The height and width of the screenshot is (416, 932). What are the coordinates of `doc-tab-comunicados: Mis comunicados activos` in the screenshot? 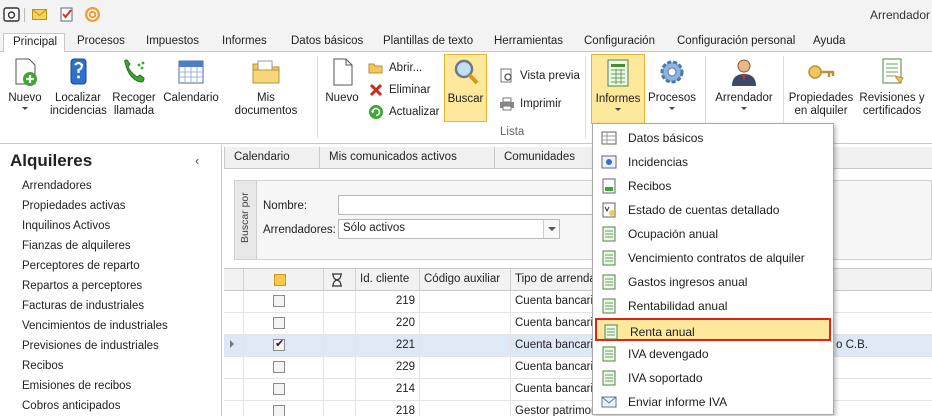 It's located at (407, 158).